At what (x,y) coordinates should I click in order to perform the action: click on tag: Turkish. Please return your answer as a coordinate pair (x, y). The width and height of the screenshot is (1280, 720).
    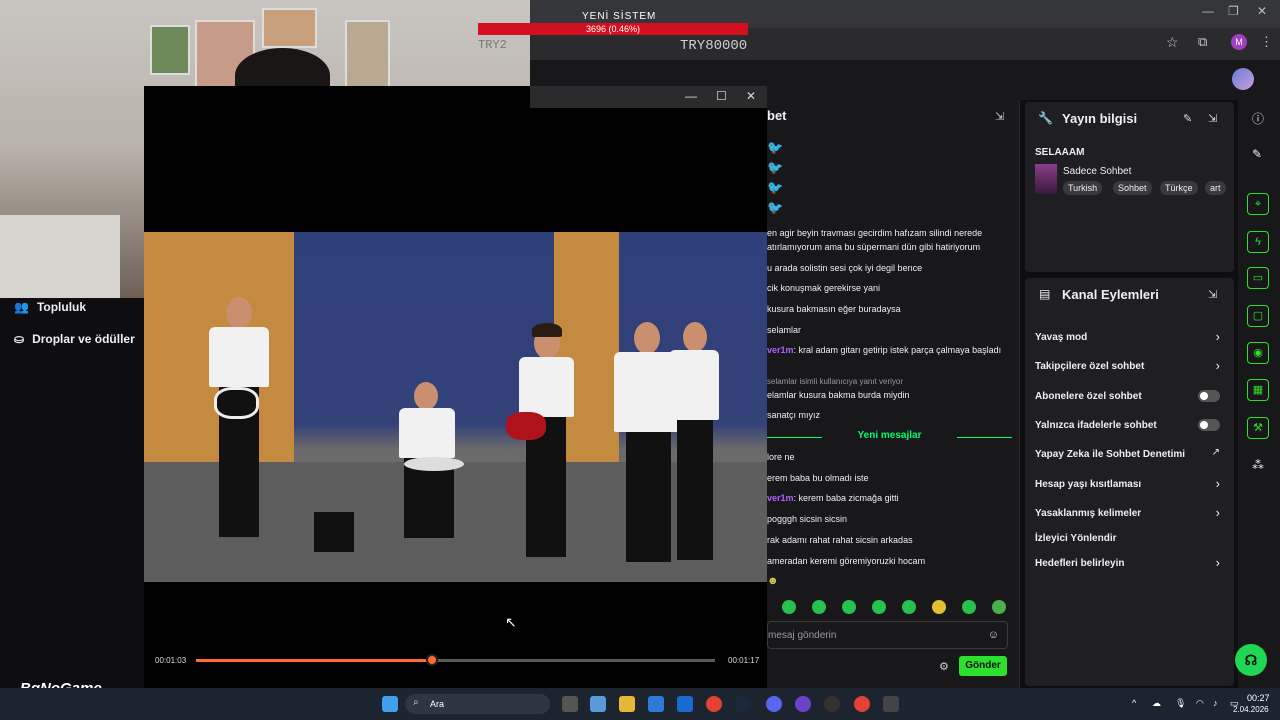
    Looking at the image, I should click on (1083, 188).